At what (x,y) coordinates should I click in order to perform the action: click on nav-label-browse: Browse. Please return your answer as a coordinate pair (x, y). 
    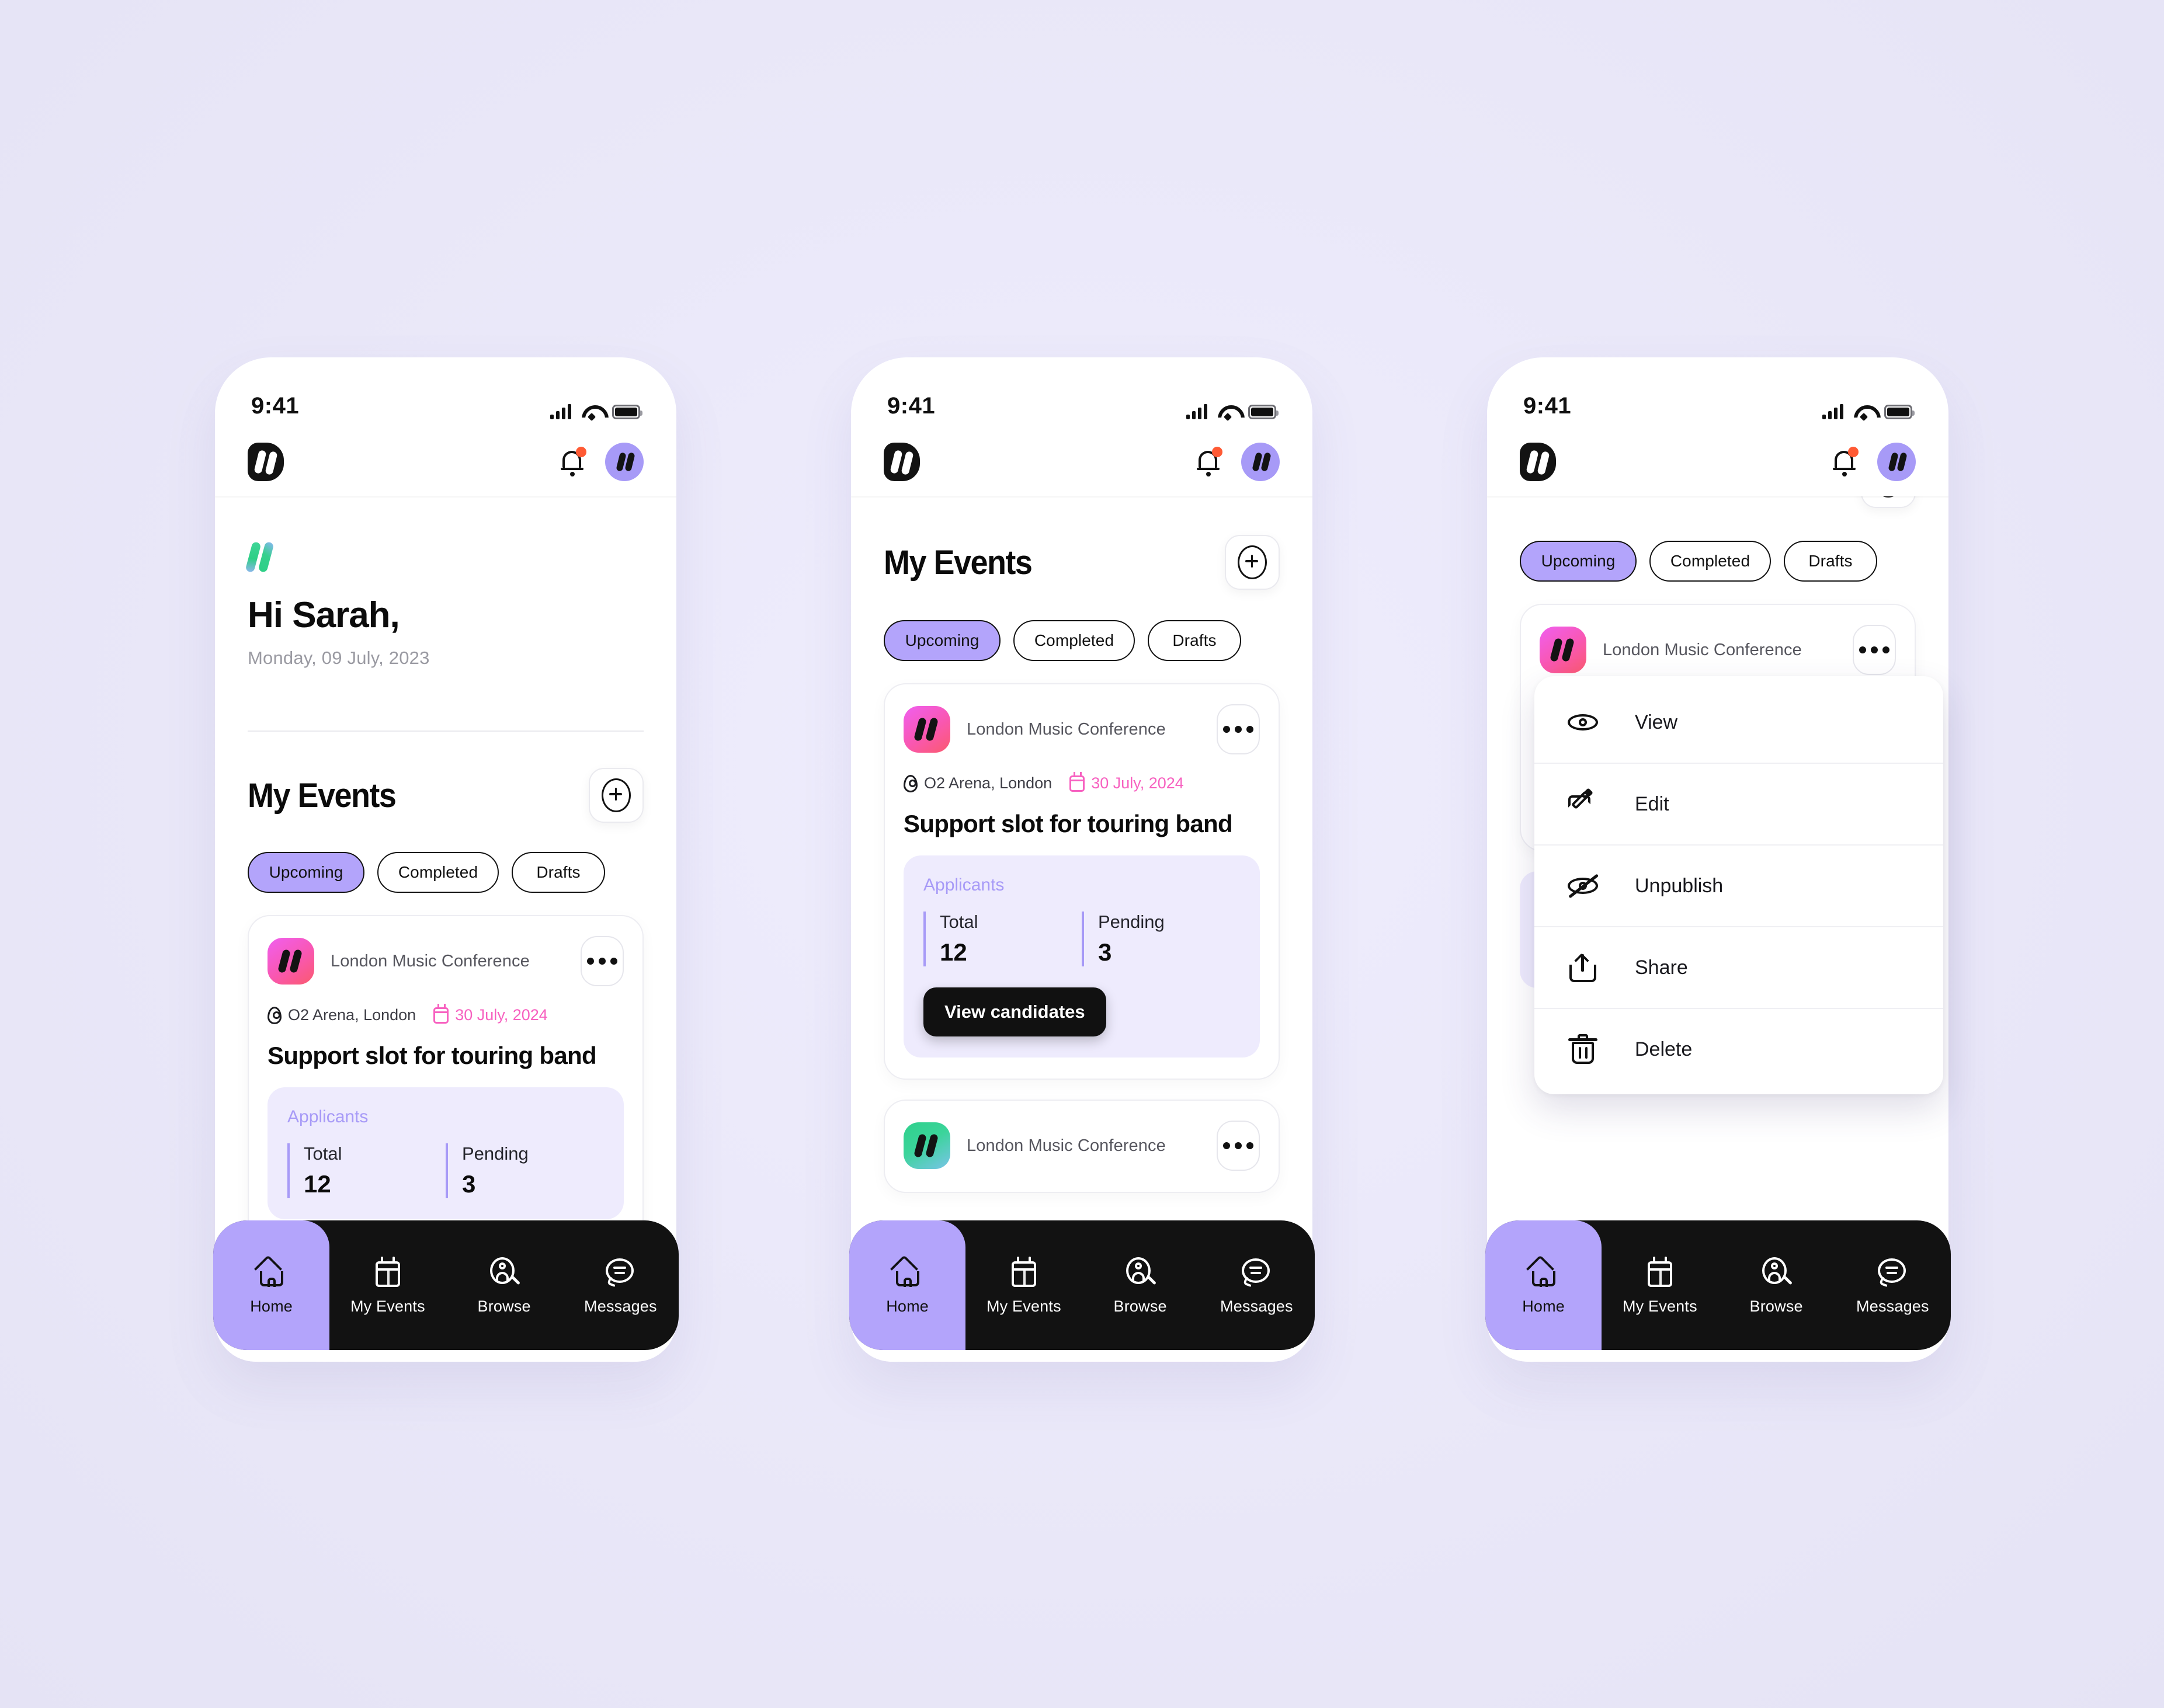
    Looking at the image, I should click on (504, 1306).